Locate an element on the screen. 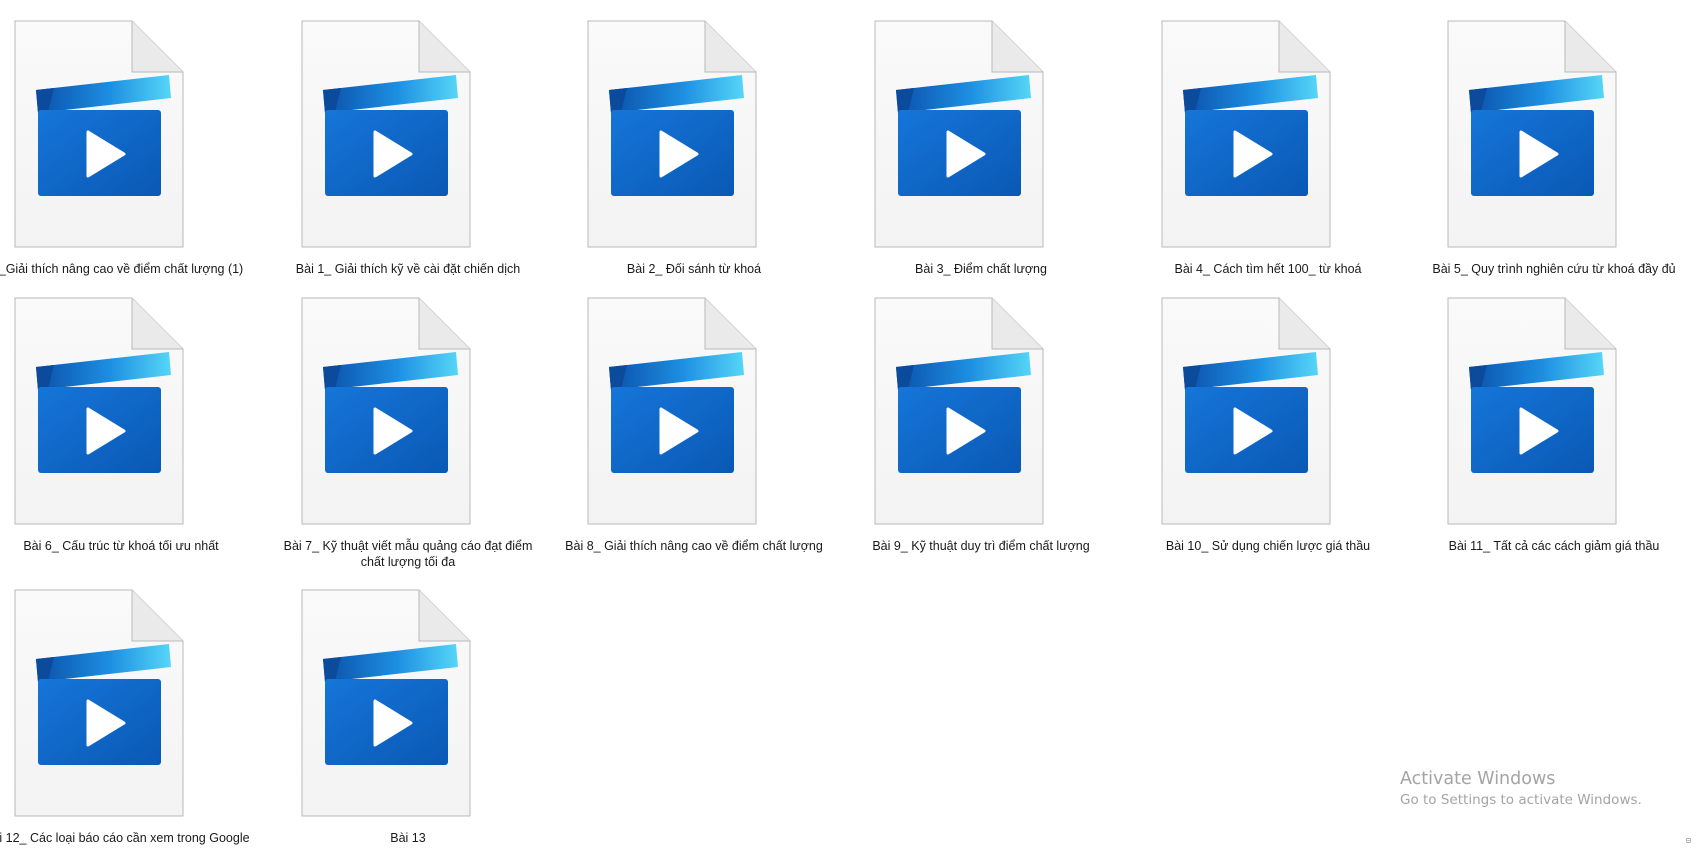  file-name: Bài 11_ Tất cả các cách giảm giá thầu is located at coordinates (1554, 546).